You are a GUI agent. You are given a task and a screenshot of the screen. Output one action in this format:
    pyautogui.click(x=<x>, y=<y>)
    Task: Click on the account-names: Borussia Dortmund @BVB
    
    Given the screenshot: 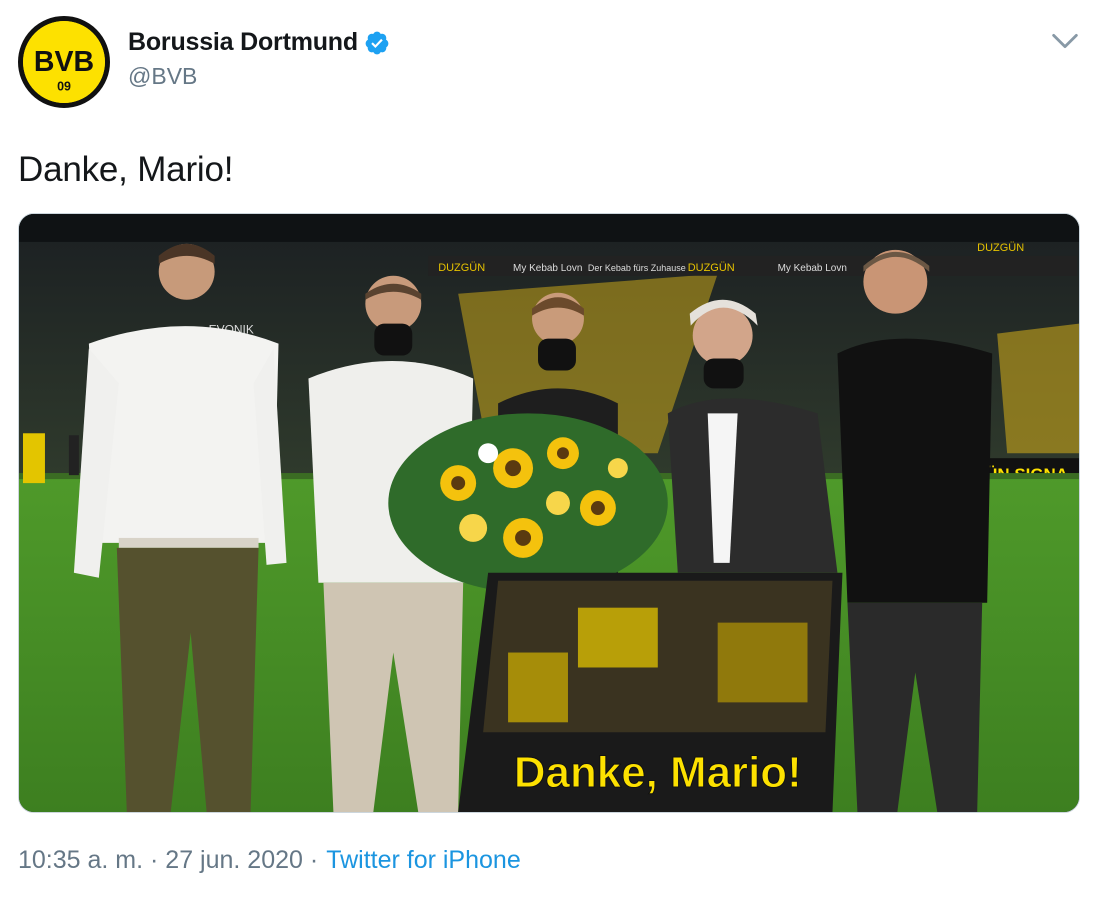 What is the action you would take?
    pyautogui.click(x=259, y=59)
    